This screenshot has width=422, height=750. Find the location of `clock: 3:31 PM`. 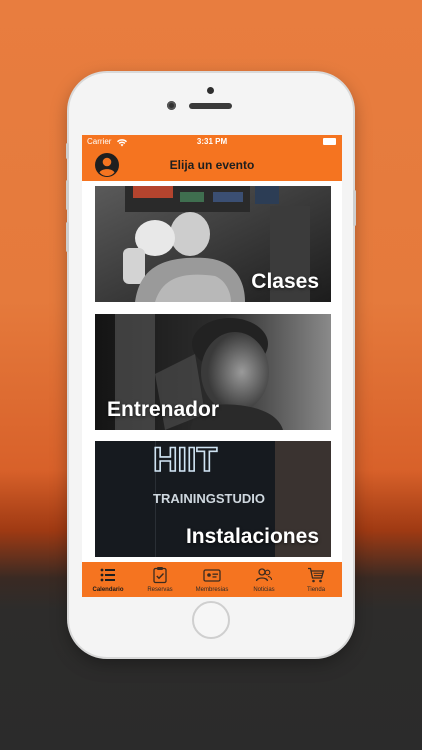

clock: 3:31 PM is located at coordinates (212, 141).